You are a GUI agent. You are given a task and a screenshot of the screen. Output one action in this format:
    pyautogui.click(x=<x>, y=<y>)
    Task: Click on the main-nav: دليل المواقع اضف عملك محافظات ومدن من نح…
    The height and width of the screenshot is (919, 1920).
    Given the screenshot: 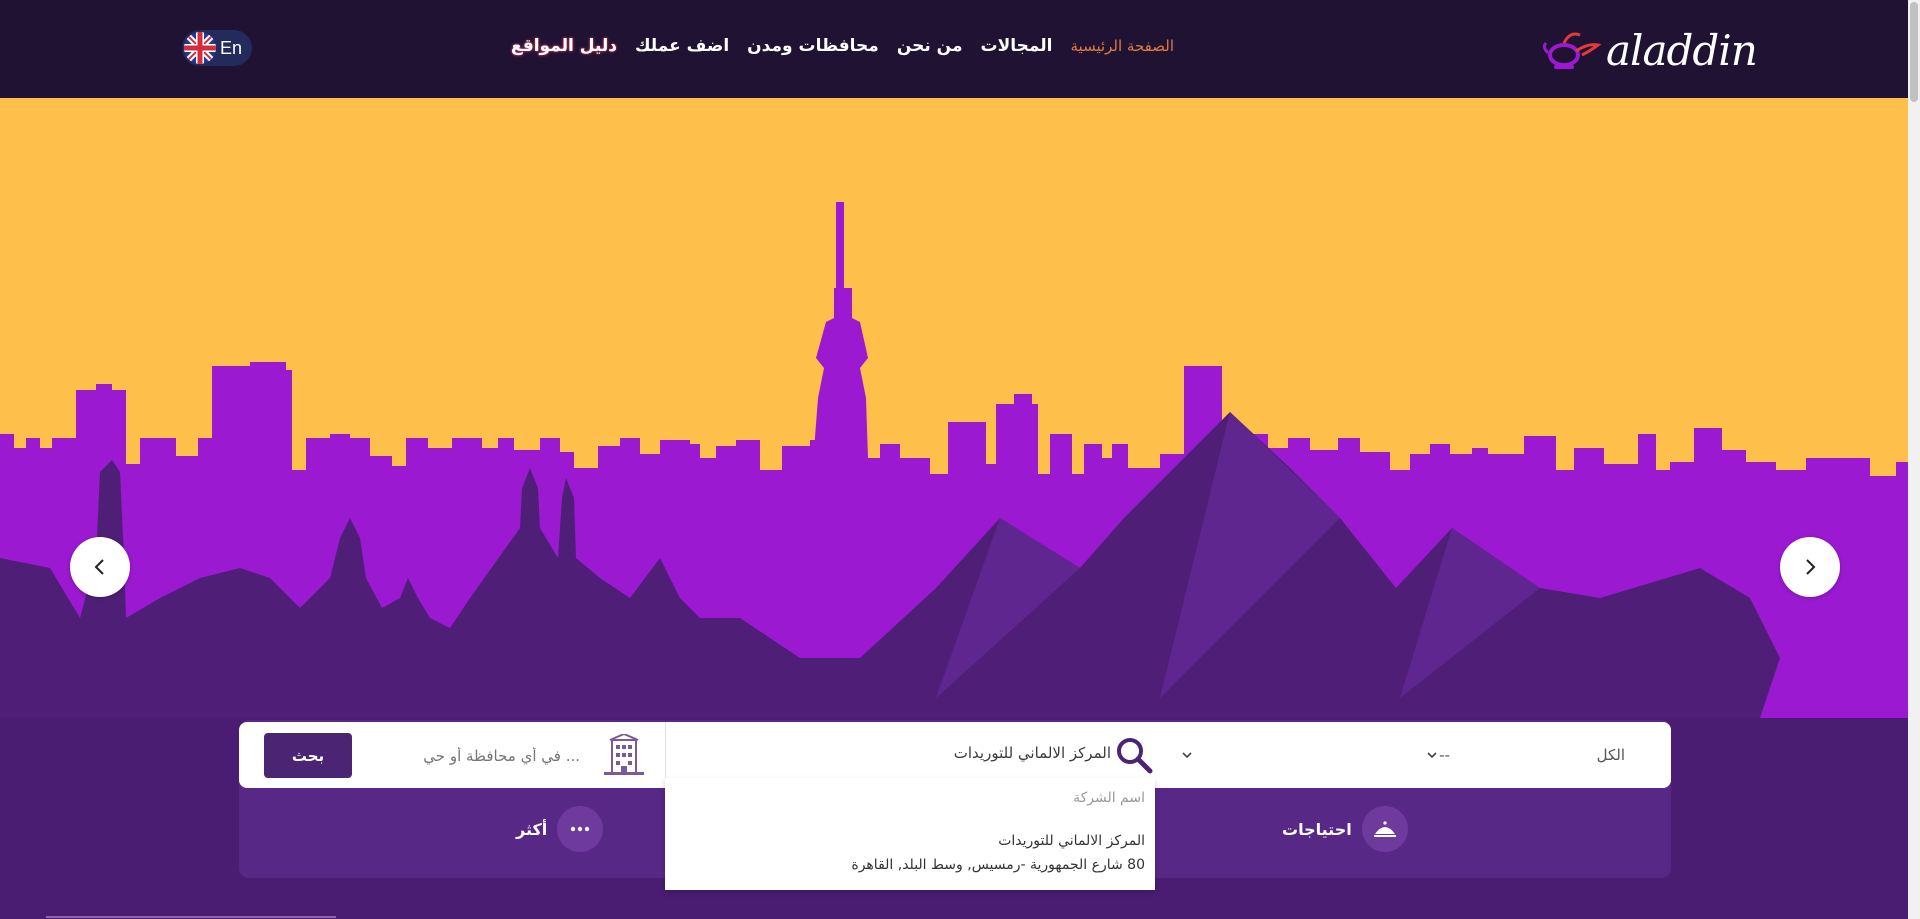 What is the action you would take?
    pyautogui.click(x=847, y=46)
    